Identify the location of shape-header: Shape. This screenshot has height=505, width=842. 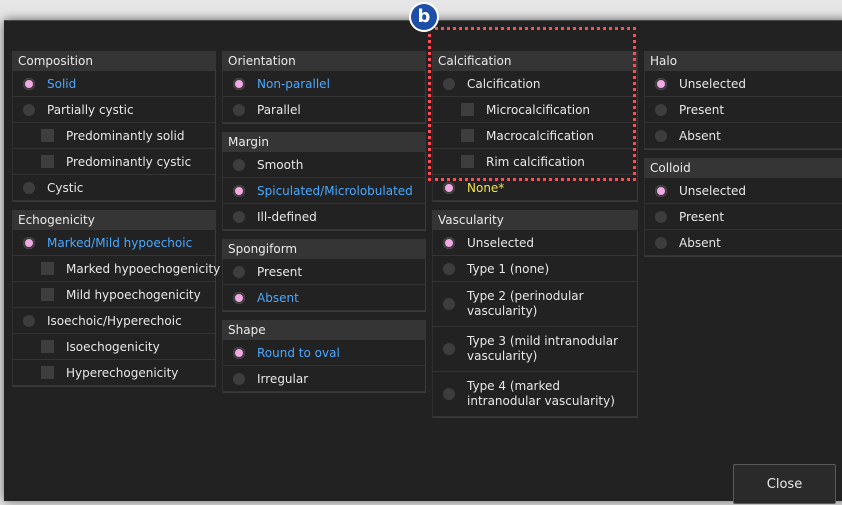
(324, 330).